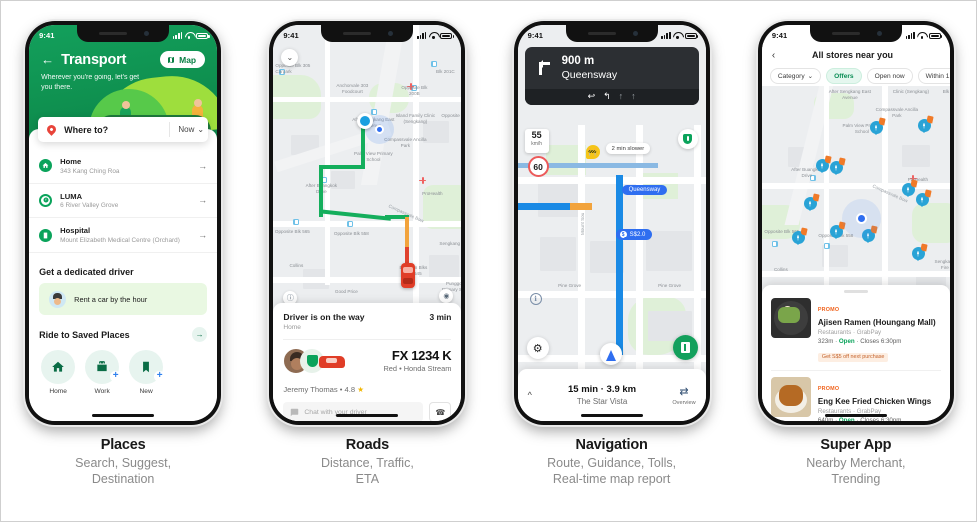 This screenshot has height=522, width=977. What do you see at coordinates (874, 401) in the screenshot?
I see `merchant-name: Eng Kee Fried Chicken Wings` at bounding box center [874, 401].